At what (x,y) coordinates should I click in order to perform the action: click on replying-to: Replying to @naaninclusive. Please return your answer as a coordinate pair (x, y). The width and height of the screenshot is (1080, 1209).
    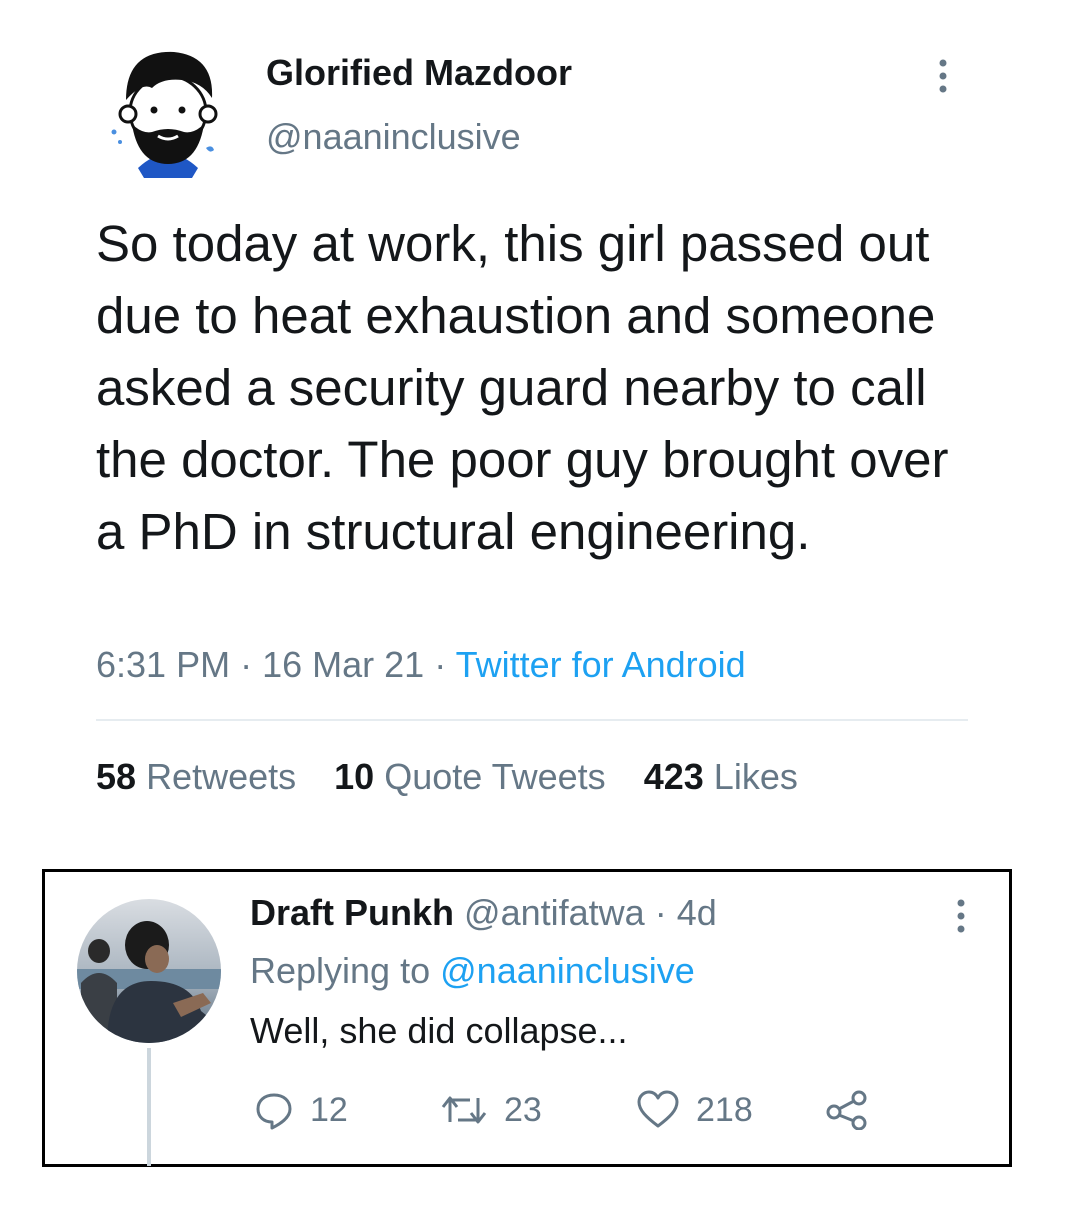
    Looking at the image, I should click on (472, 971).